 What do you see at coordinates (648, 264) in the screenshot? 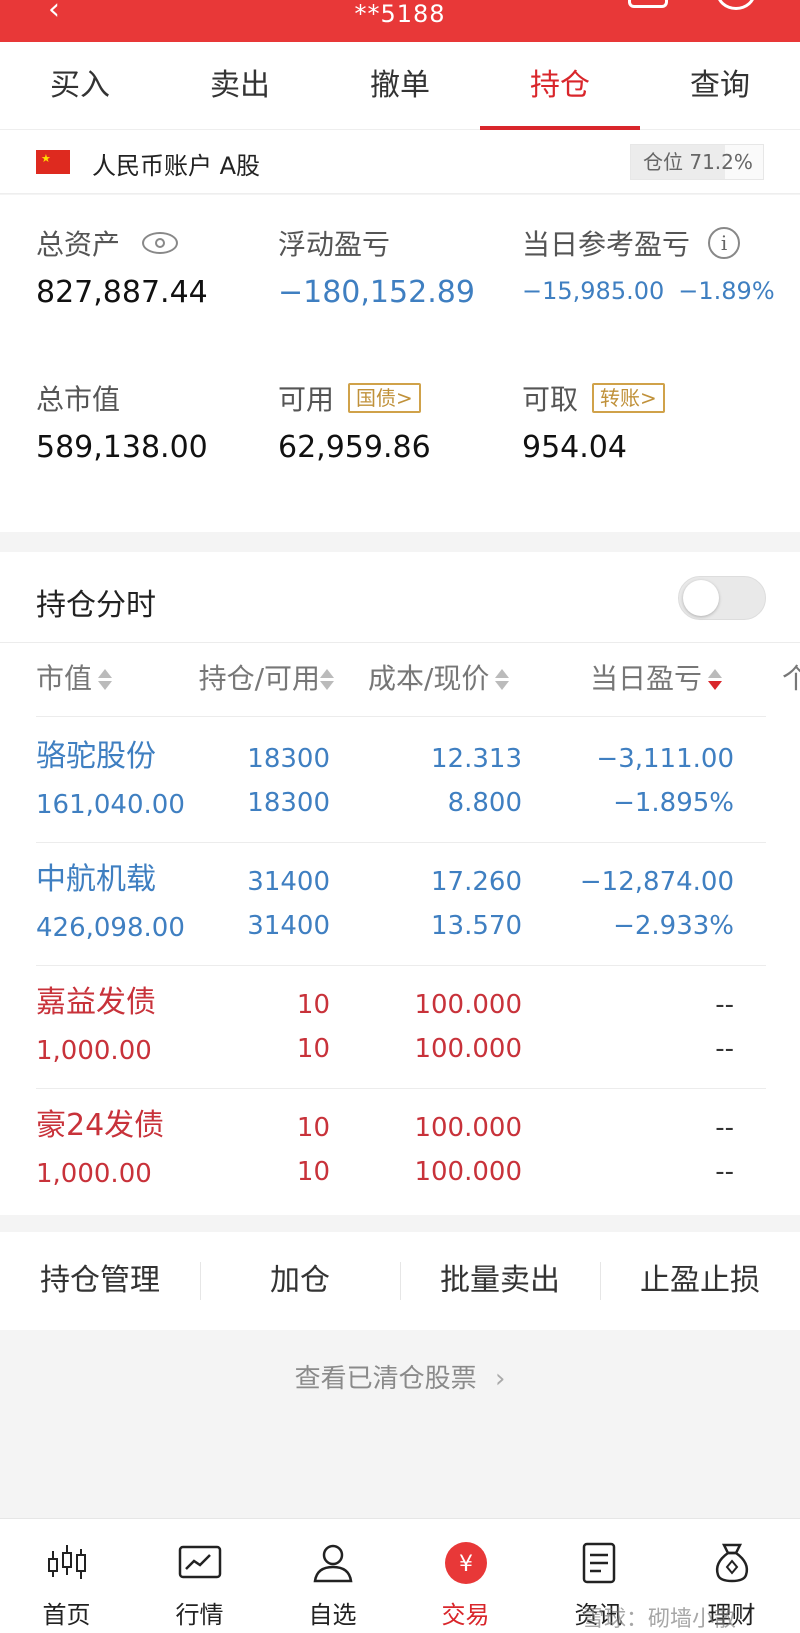
I see `daily-pl-cell: 当日参考盈亏 i −15,985.00 −1.89%` at bounding box center [648, 264].